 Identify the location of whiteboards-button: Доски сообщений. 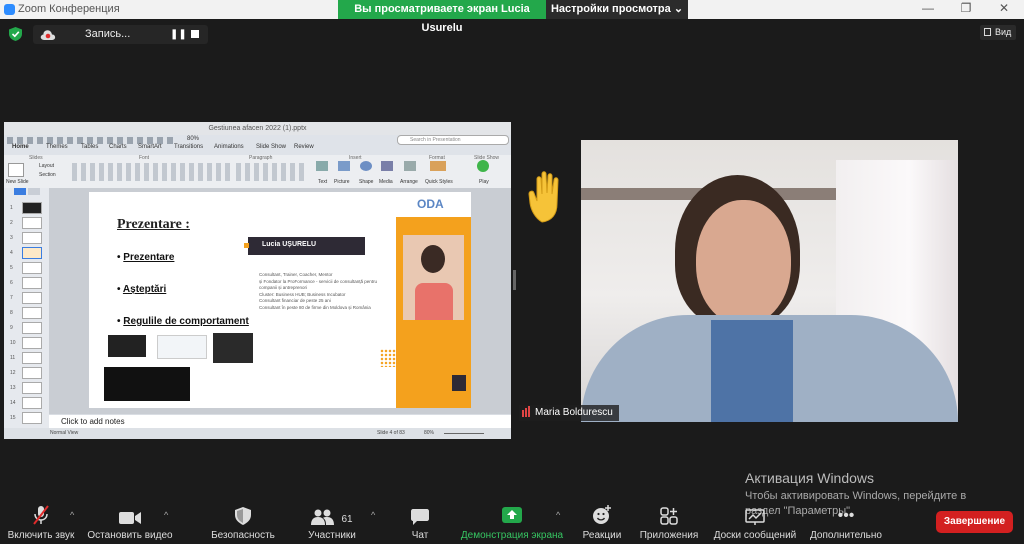
(755, 522).